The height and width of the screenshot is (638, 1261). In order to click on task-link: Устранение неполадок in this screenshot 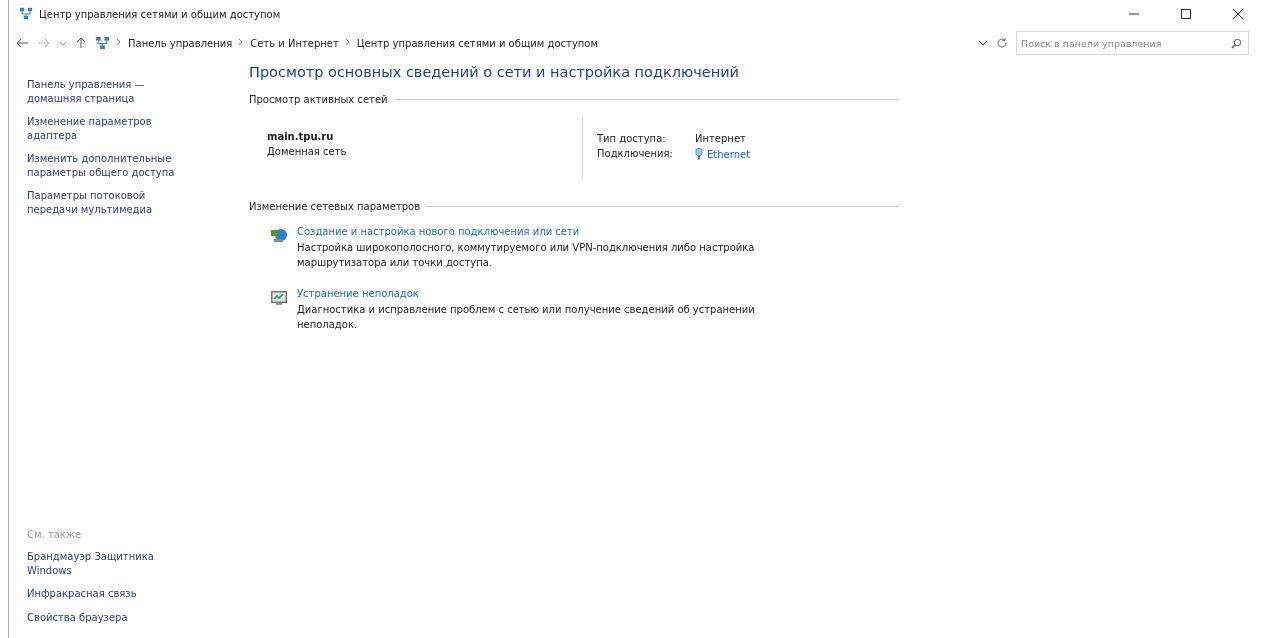, I will do `click(526, 293)`.